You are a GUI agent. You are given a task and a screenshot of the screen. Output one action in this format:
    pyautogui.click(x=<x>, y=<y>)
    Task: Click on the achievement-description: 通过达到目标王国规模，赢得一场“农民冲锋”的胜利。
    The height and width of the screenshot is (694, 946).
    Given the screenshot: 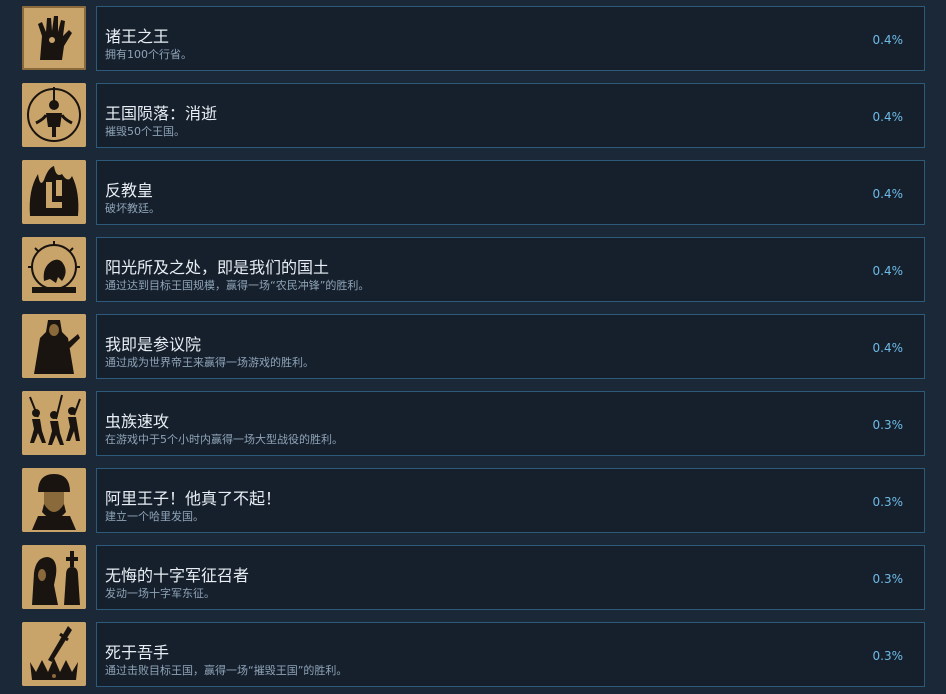 What is the action you would take?
    pyautogui.click(x=237, y=285)
    